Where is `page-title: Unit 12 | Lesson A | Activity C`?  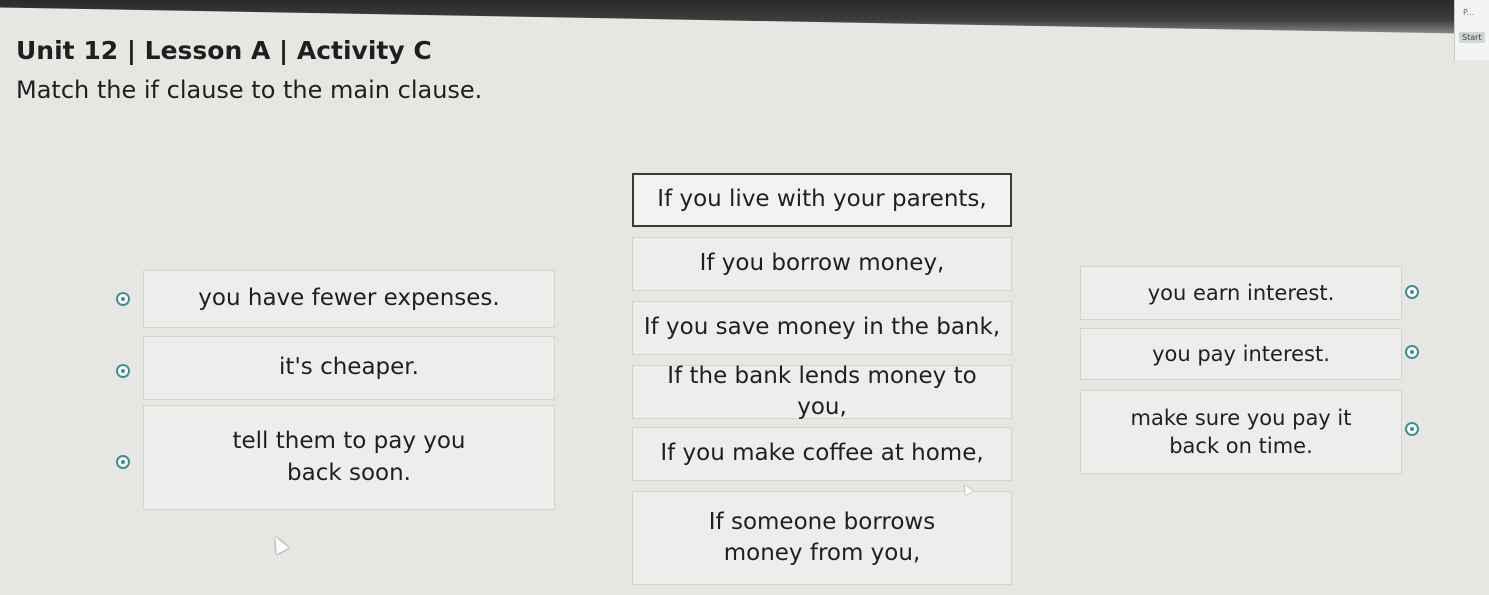
page-title: Unit 12 | Lesson A | Activity C is located at coordinates (224, 50).